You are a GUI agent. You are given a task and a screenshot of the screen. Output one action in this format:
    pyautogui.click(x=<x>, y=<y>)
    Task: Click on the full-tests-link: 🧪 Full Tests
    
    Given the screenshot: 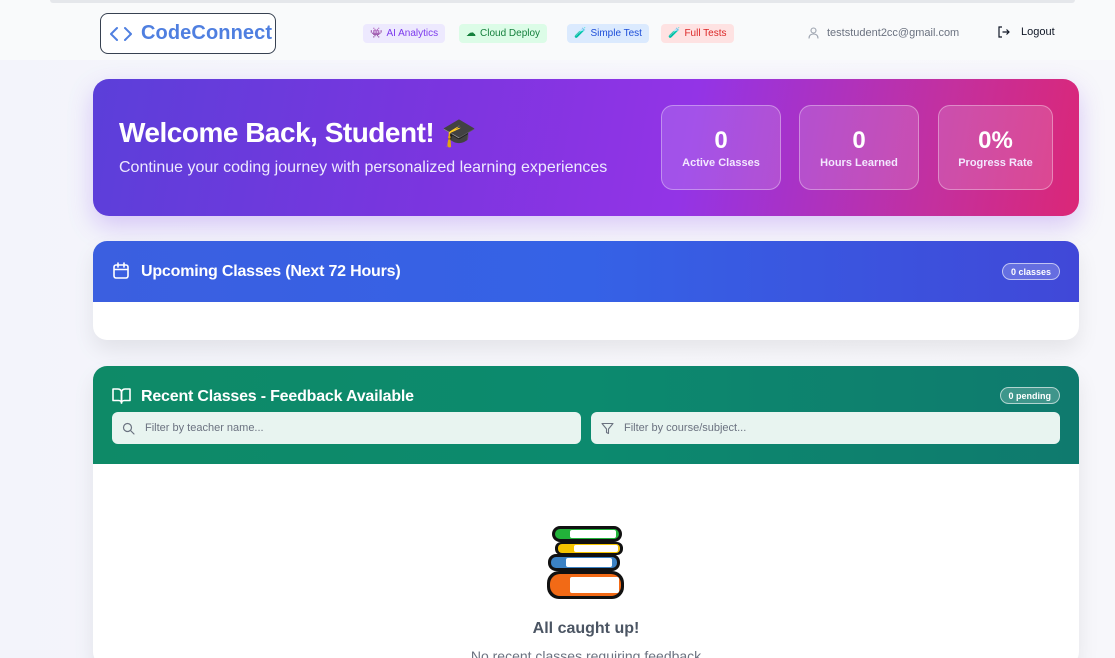 What is the action you would take?
    pyautogui.click(x=697, y=33)
    